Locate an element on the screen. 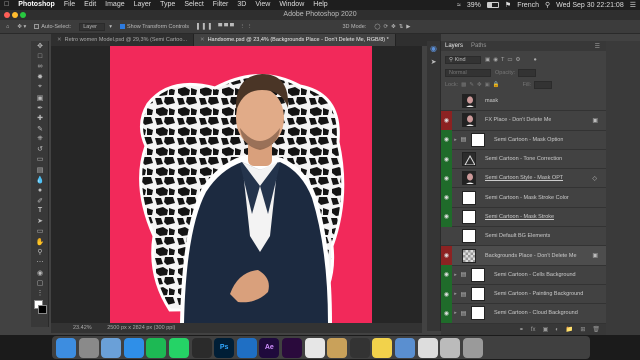  clone-stamp-tool-icon: ⎈ is located at coordinates (40, 139).